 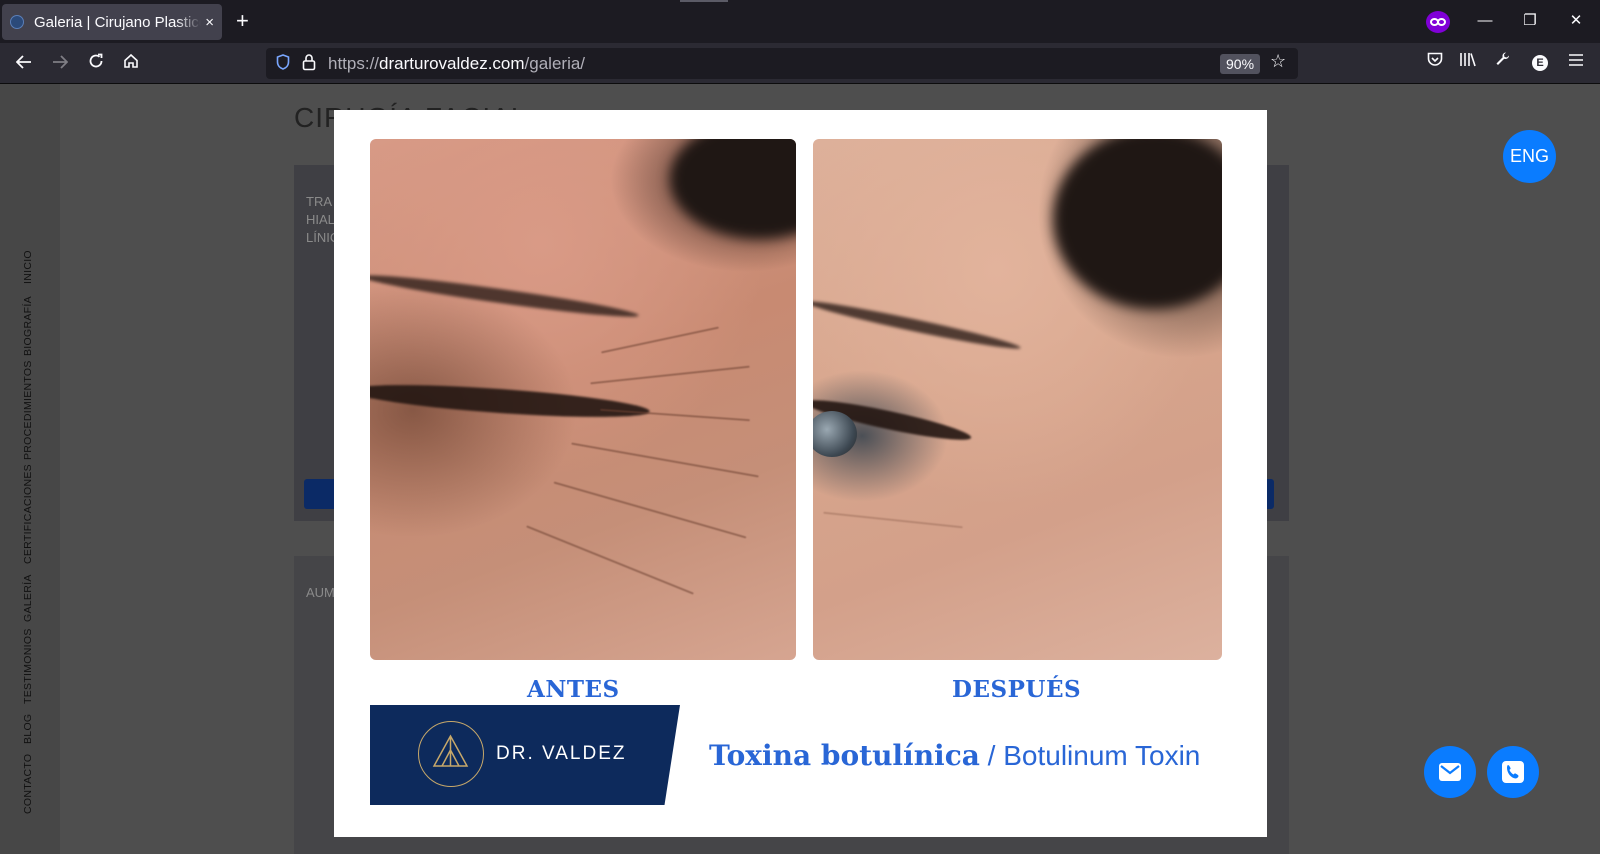 What do you see at coordinates (28, 598) in the screenshot?
I see `sidebar-item-label: GALERÍA` at bounding box center [28, 598].